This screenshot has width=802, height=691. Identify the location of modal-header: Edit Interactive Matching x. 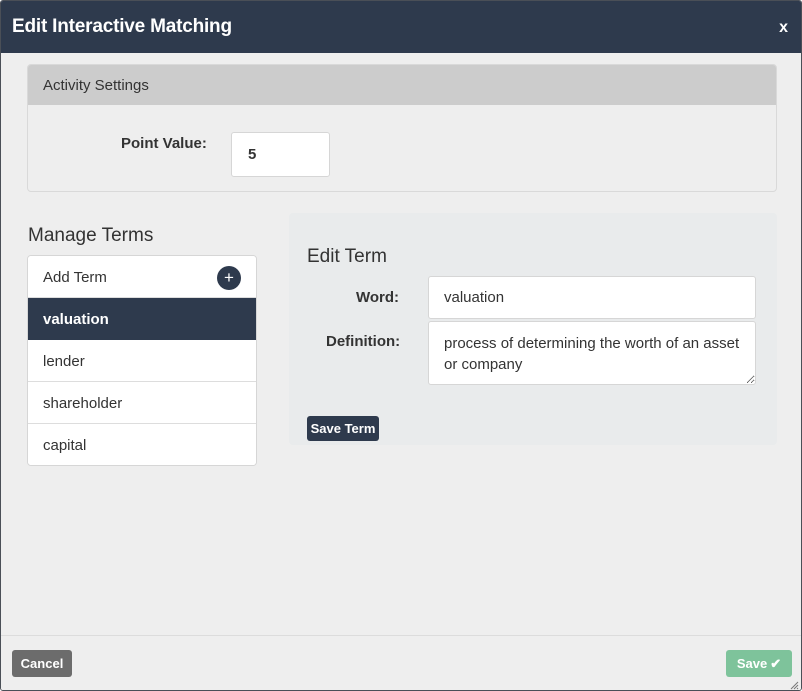
(401, 27).